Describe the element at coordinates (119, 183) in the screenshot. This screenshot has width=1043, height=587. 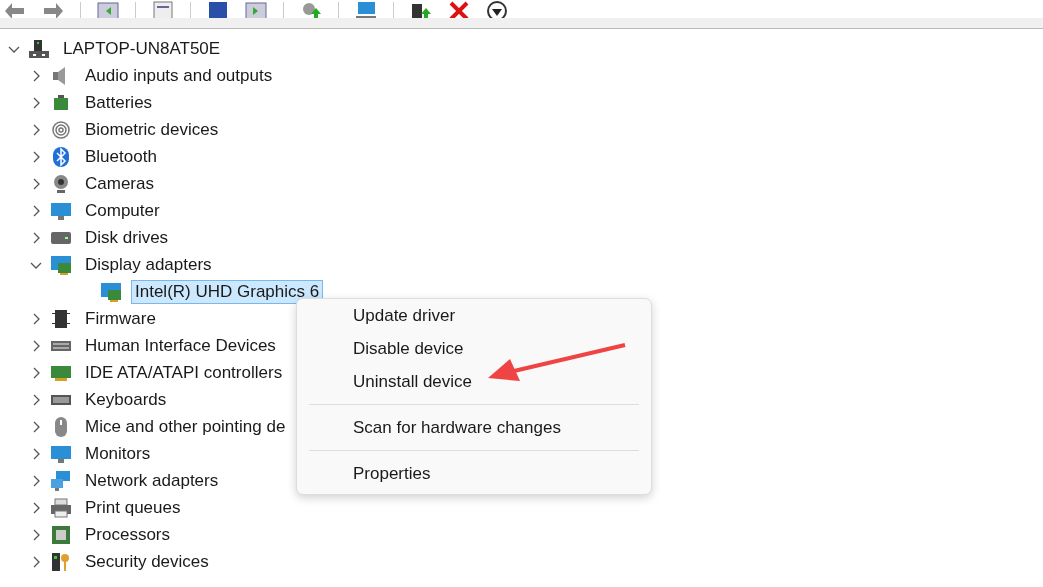
I see `tree-item: Cameras` at that location.